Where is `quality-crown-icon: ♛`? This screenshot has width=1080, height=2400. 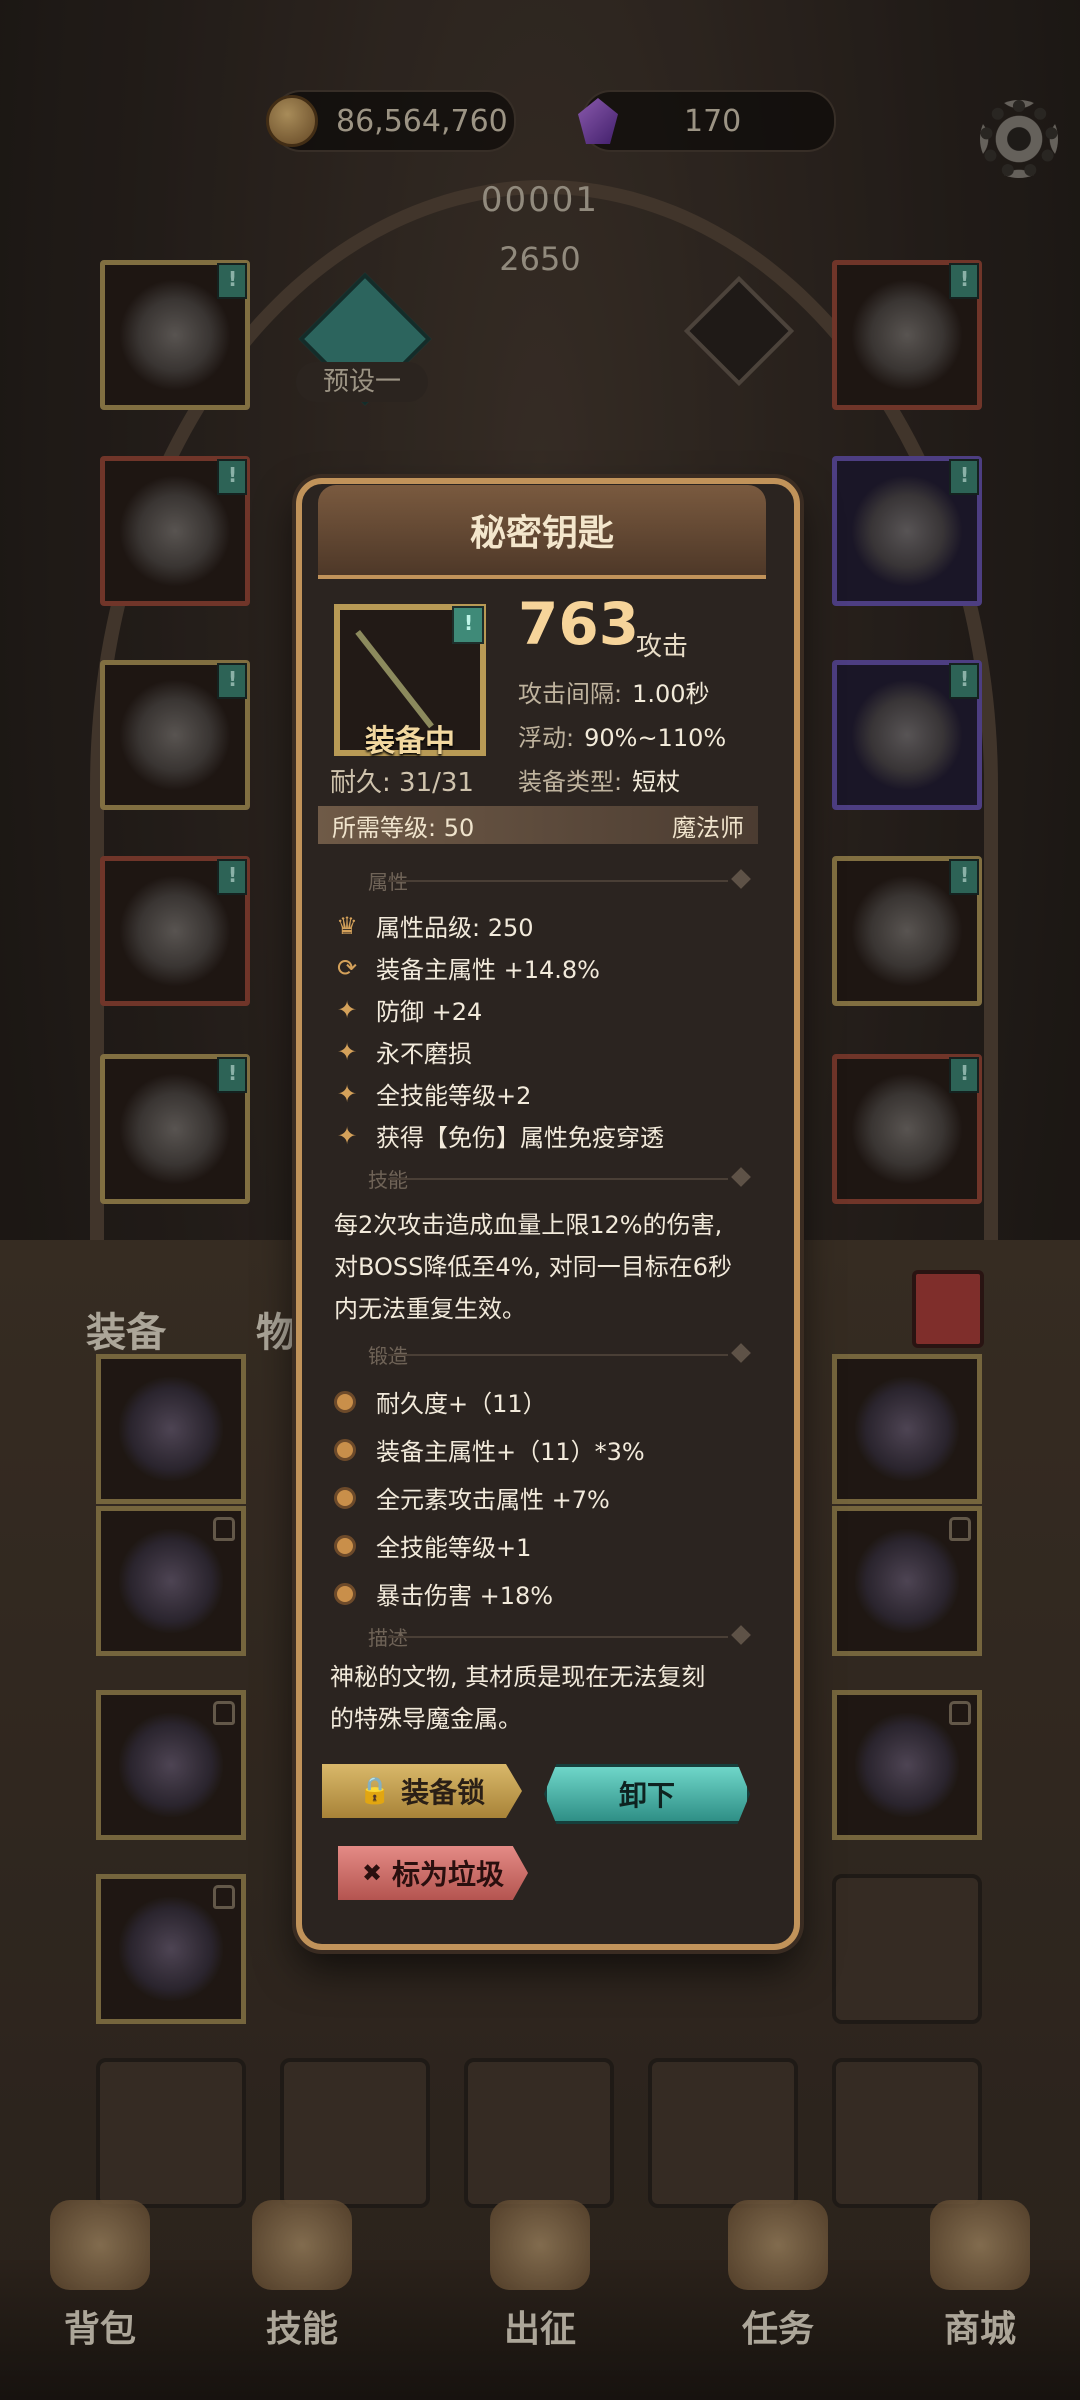
quality-crown-icon: ♛ is located at coordinates (347, 925).